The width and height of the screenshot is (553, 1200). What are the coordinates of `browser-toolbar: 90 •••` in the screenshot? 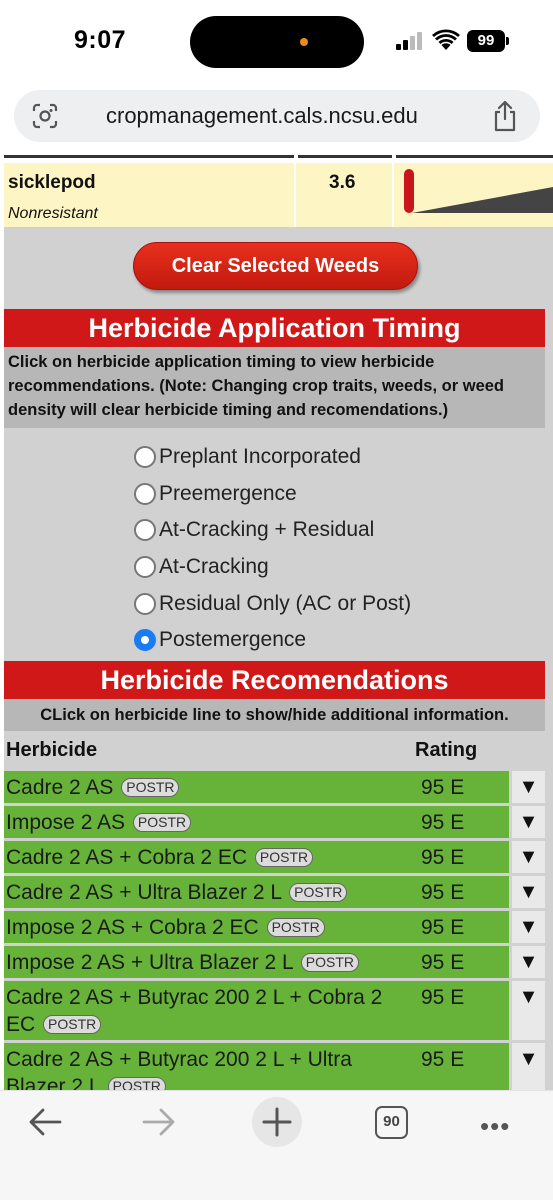 It's located at (276, 1145).